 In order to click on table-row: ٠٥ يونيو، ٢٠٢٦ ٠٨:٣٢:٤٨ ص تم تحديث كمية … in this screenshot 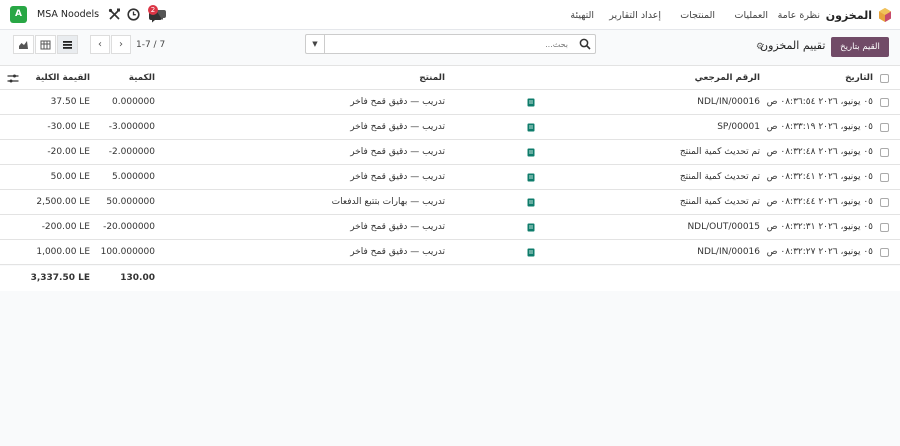, I will do `click(450, 152)`.